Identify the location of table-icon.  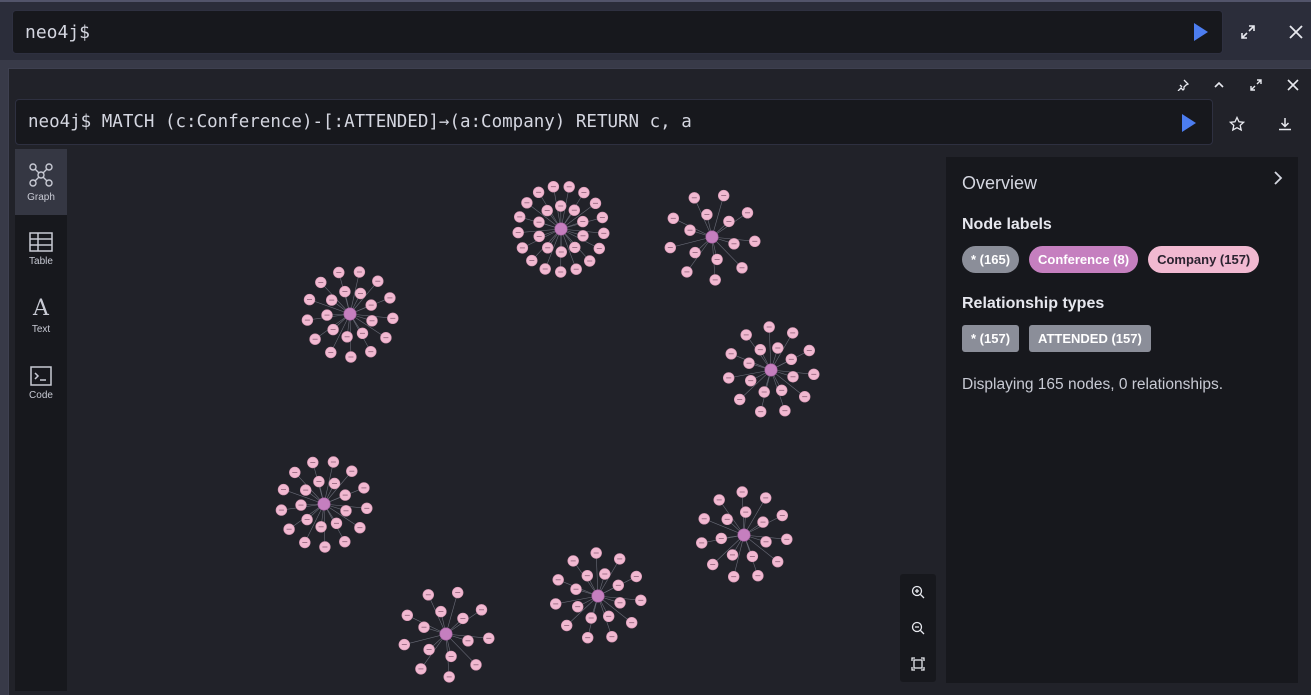
(41, 241).